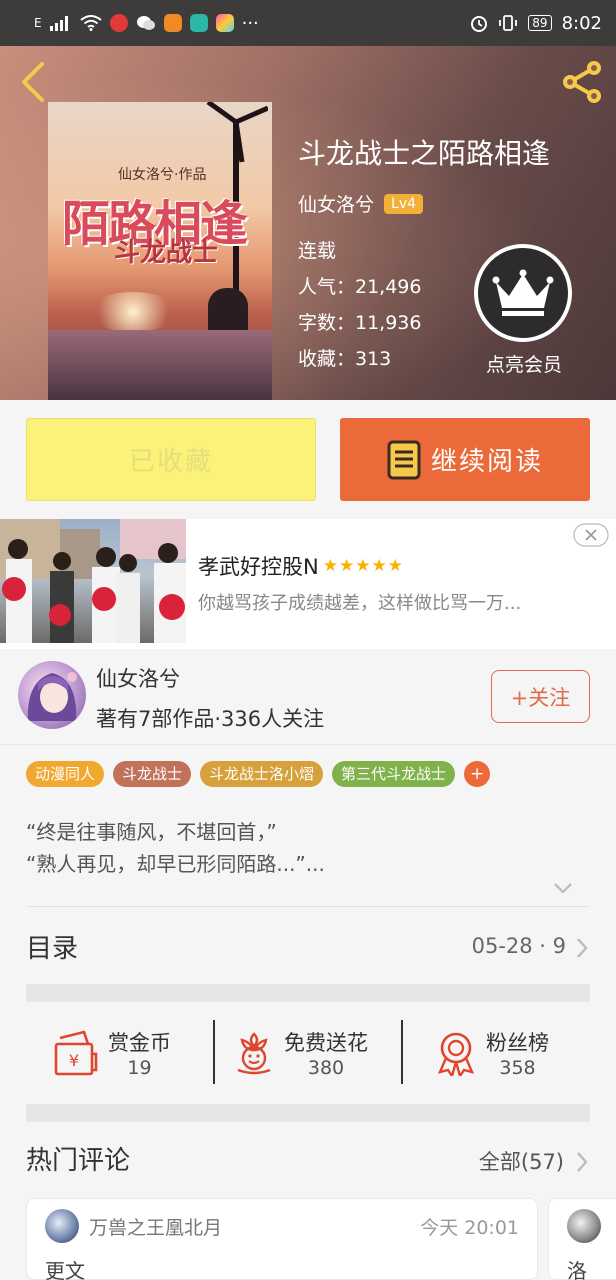 The height and width of the screenshot is (1280, 616). I want to click on cover-author-text: 仙女洛兮·作品, so click(162, 175).